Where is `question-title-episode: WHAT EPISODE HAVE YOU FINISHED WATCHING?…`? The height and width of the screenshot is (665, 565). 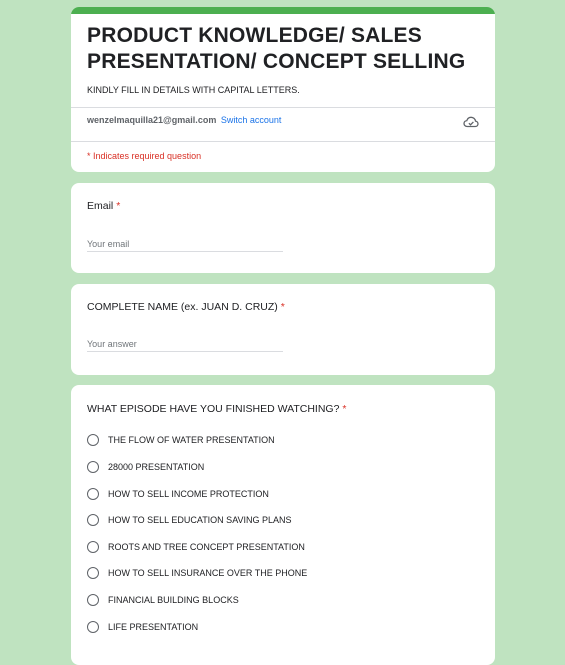 question-title-episode: WHAT EPISODE HAVE YOU FINISHED WATCHING?… is located at coordinates (216, 409).